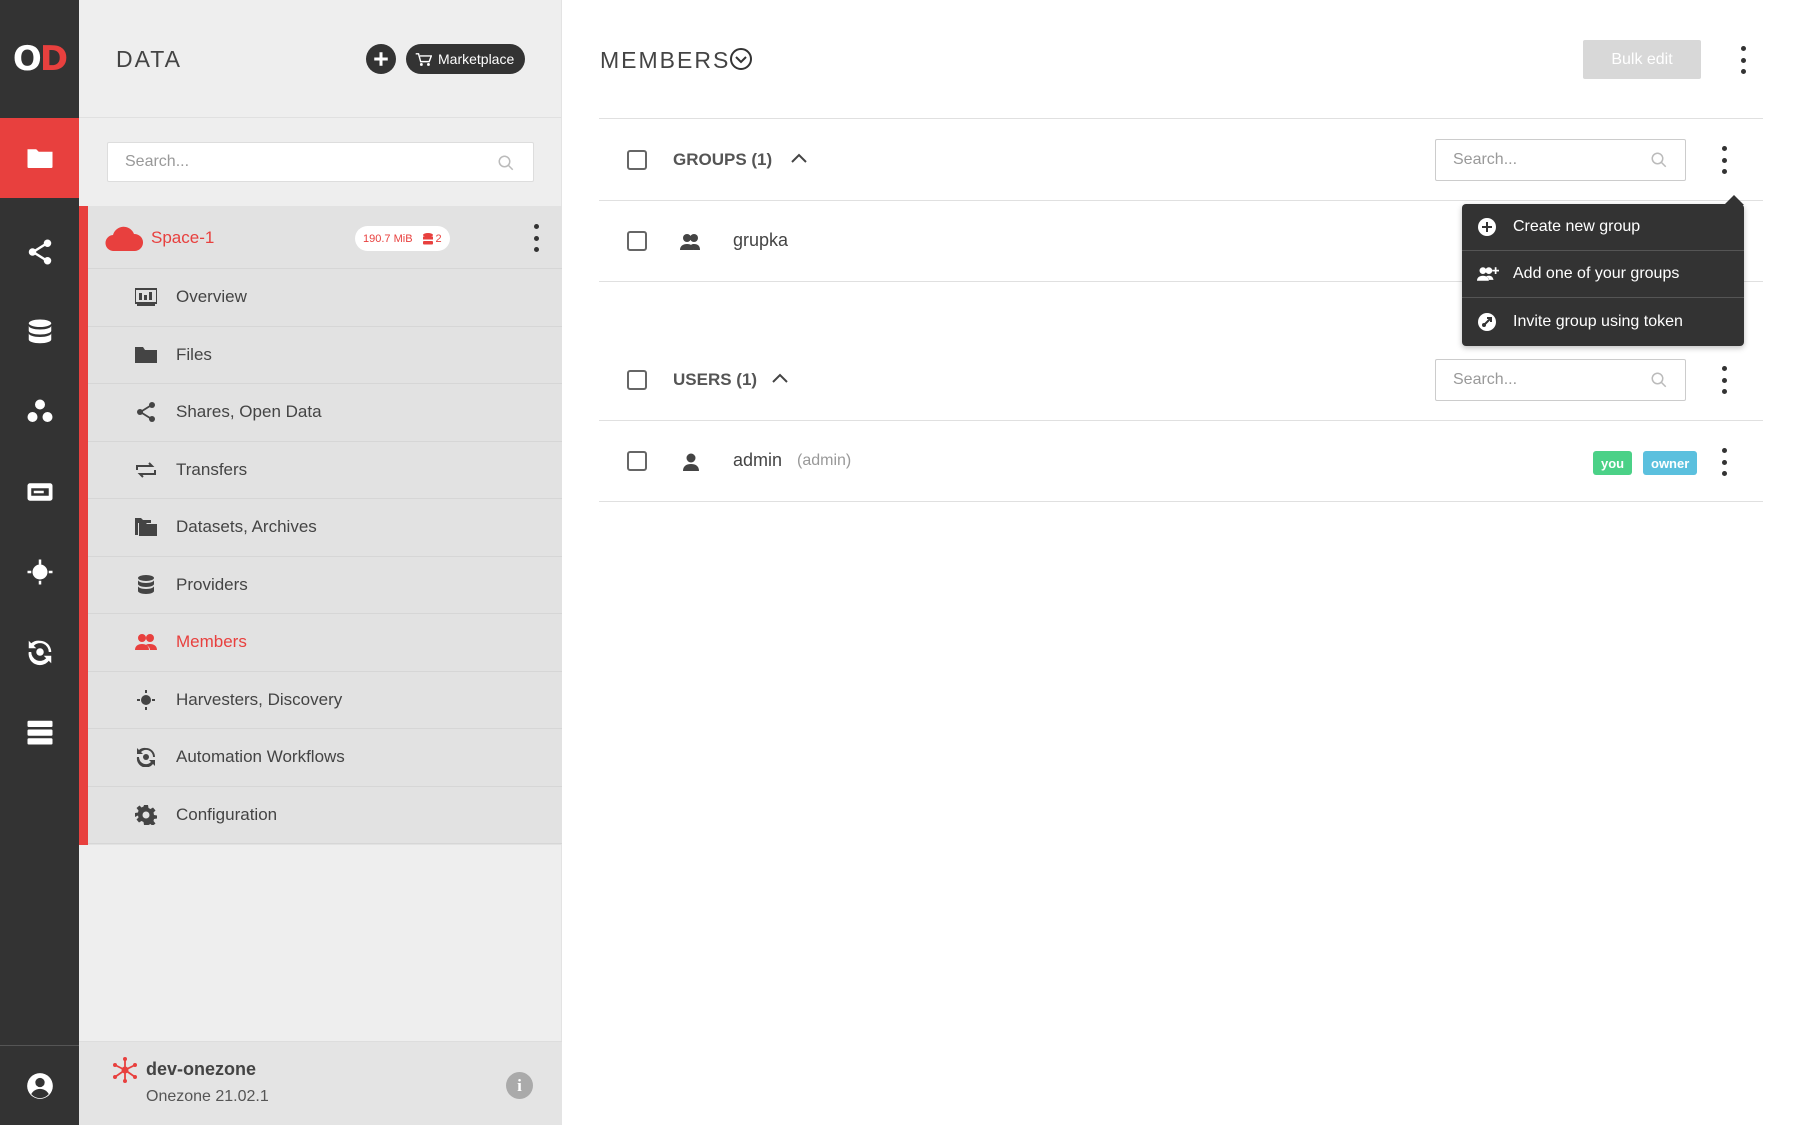  Describe the element at coordinates (325, 298) in the screenshot. I see `sidebar-item-overview: Overview` at that location.